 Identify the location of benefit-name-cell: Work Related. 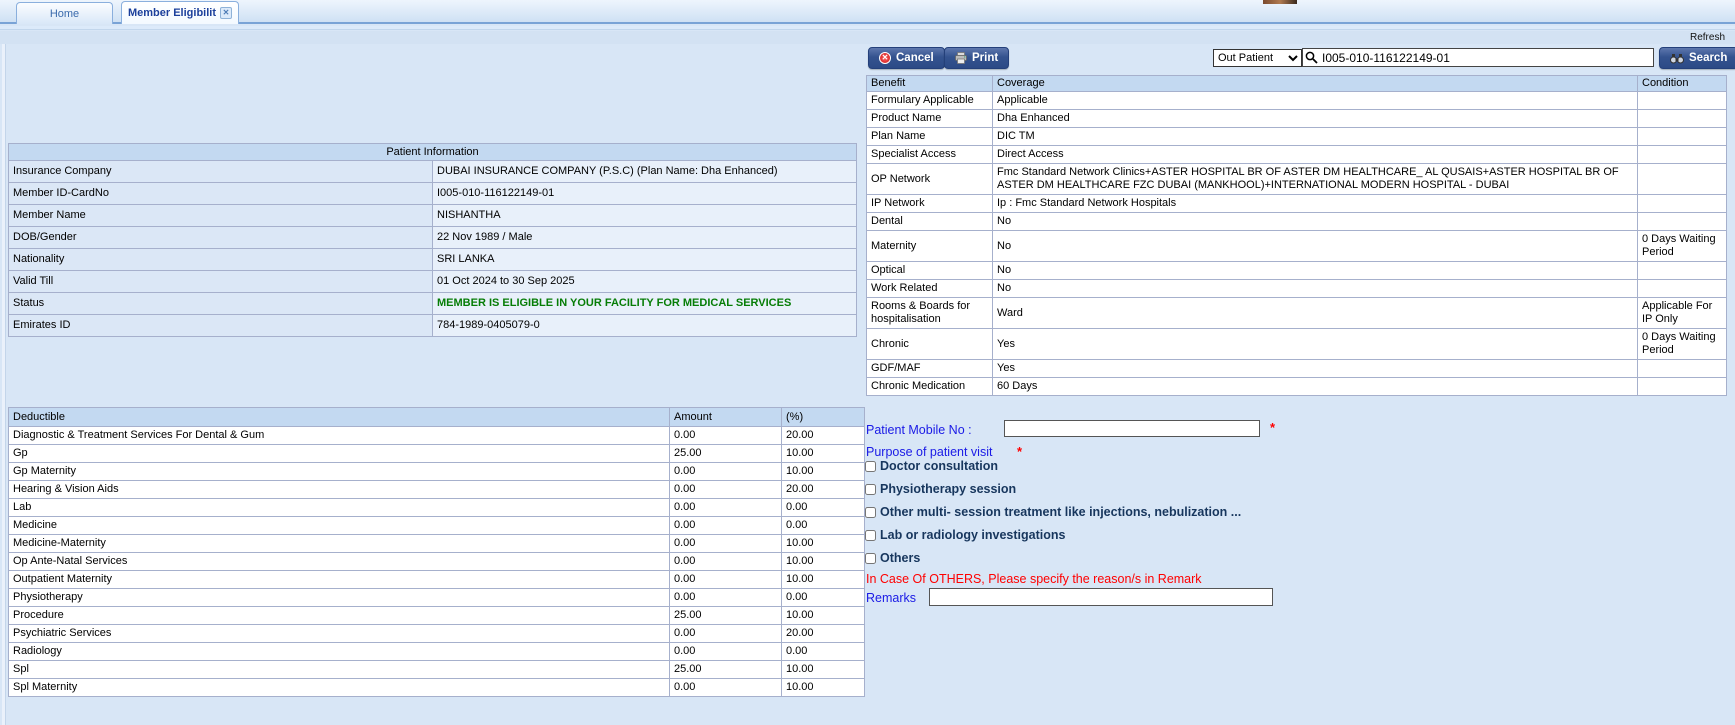
(929, 288).